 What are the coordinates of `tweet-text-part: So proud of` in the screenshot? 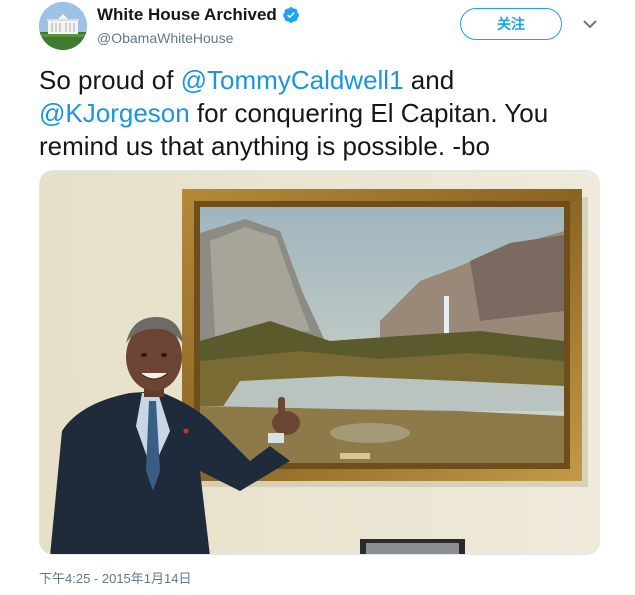 It's located at (110, 80).